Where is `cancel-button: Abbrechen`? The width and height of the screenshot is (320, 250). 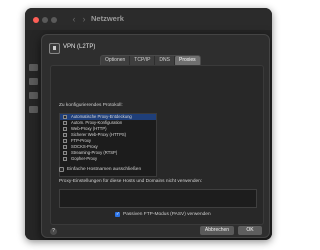
cancel-button: Abbrechen is located at coordinates (217, 230).